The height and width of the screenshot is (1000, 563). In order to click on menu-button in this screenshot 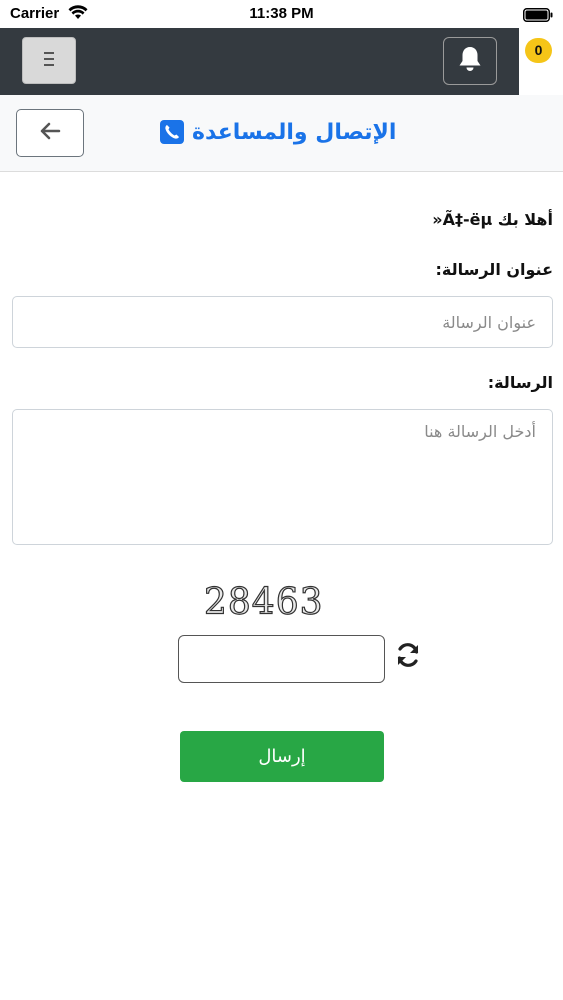, I will do `click(49, 60)`.